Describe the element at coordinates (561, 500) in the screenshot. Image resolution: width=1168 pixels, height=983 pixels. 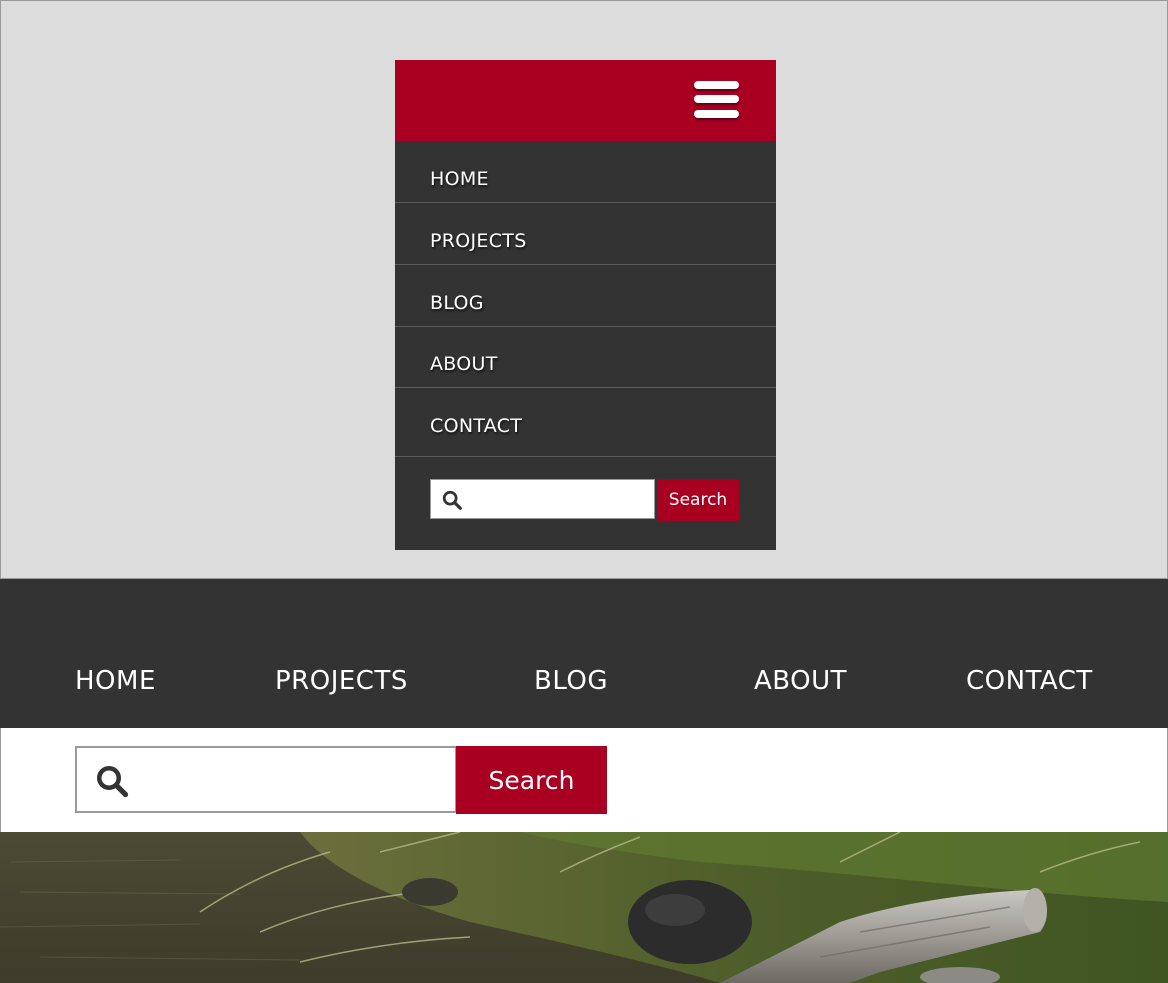
I see `mobile-search-input` at that location.